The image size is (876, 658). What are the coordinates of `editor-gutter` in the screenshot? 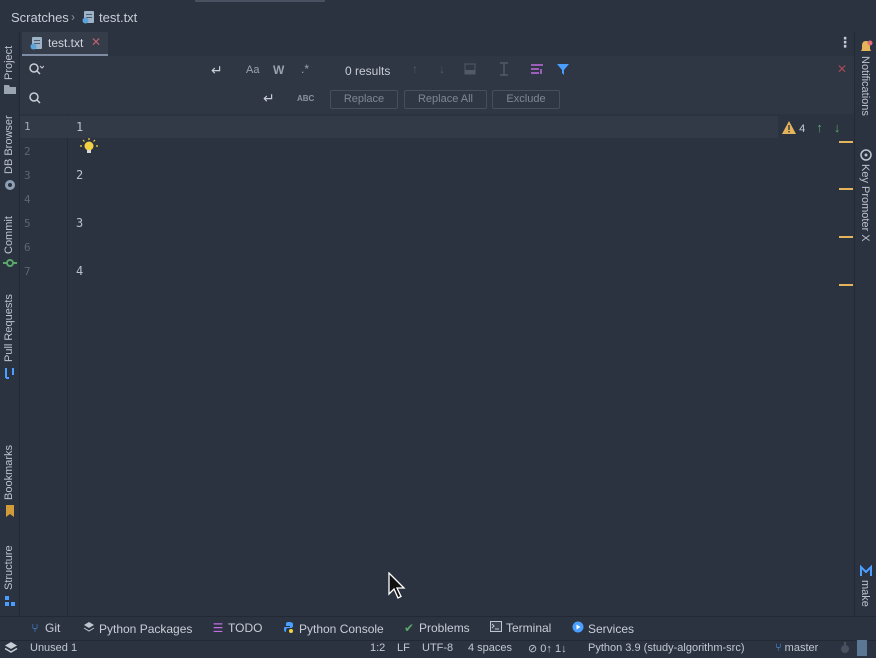 It's located at (44, 365).